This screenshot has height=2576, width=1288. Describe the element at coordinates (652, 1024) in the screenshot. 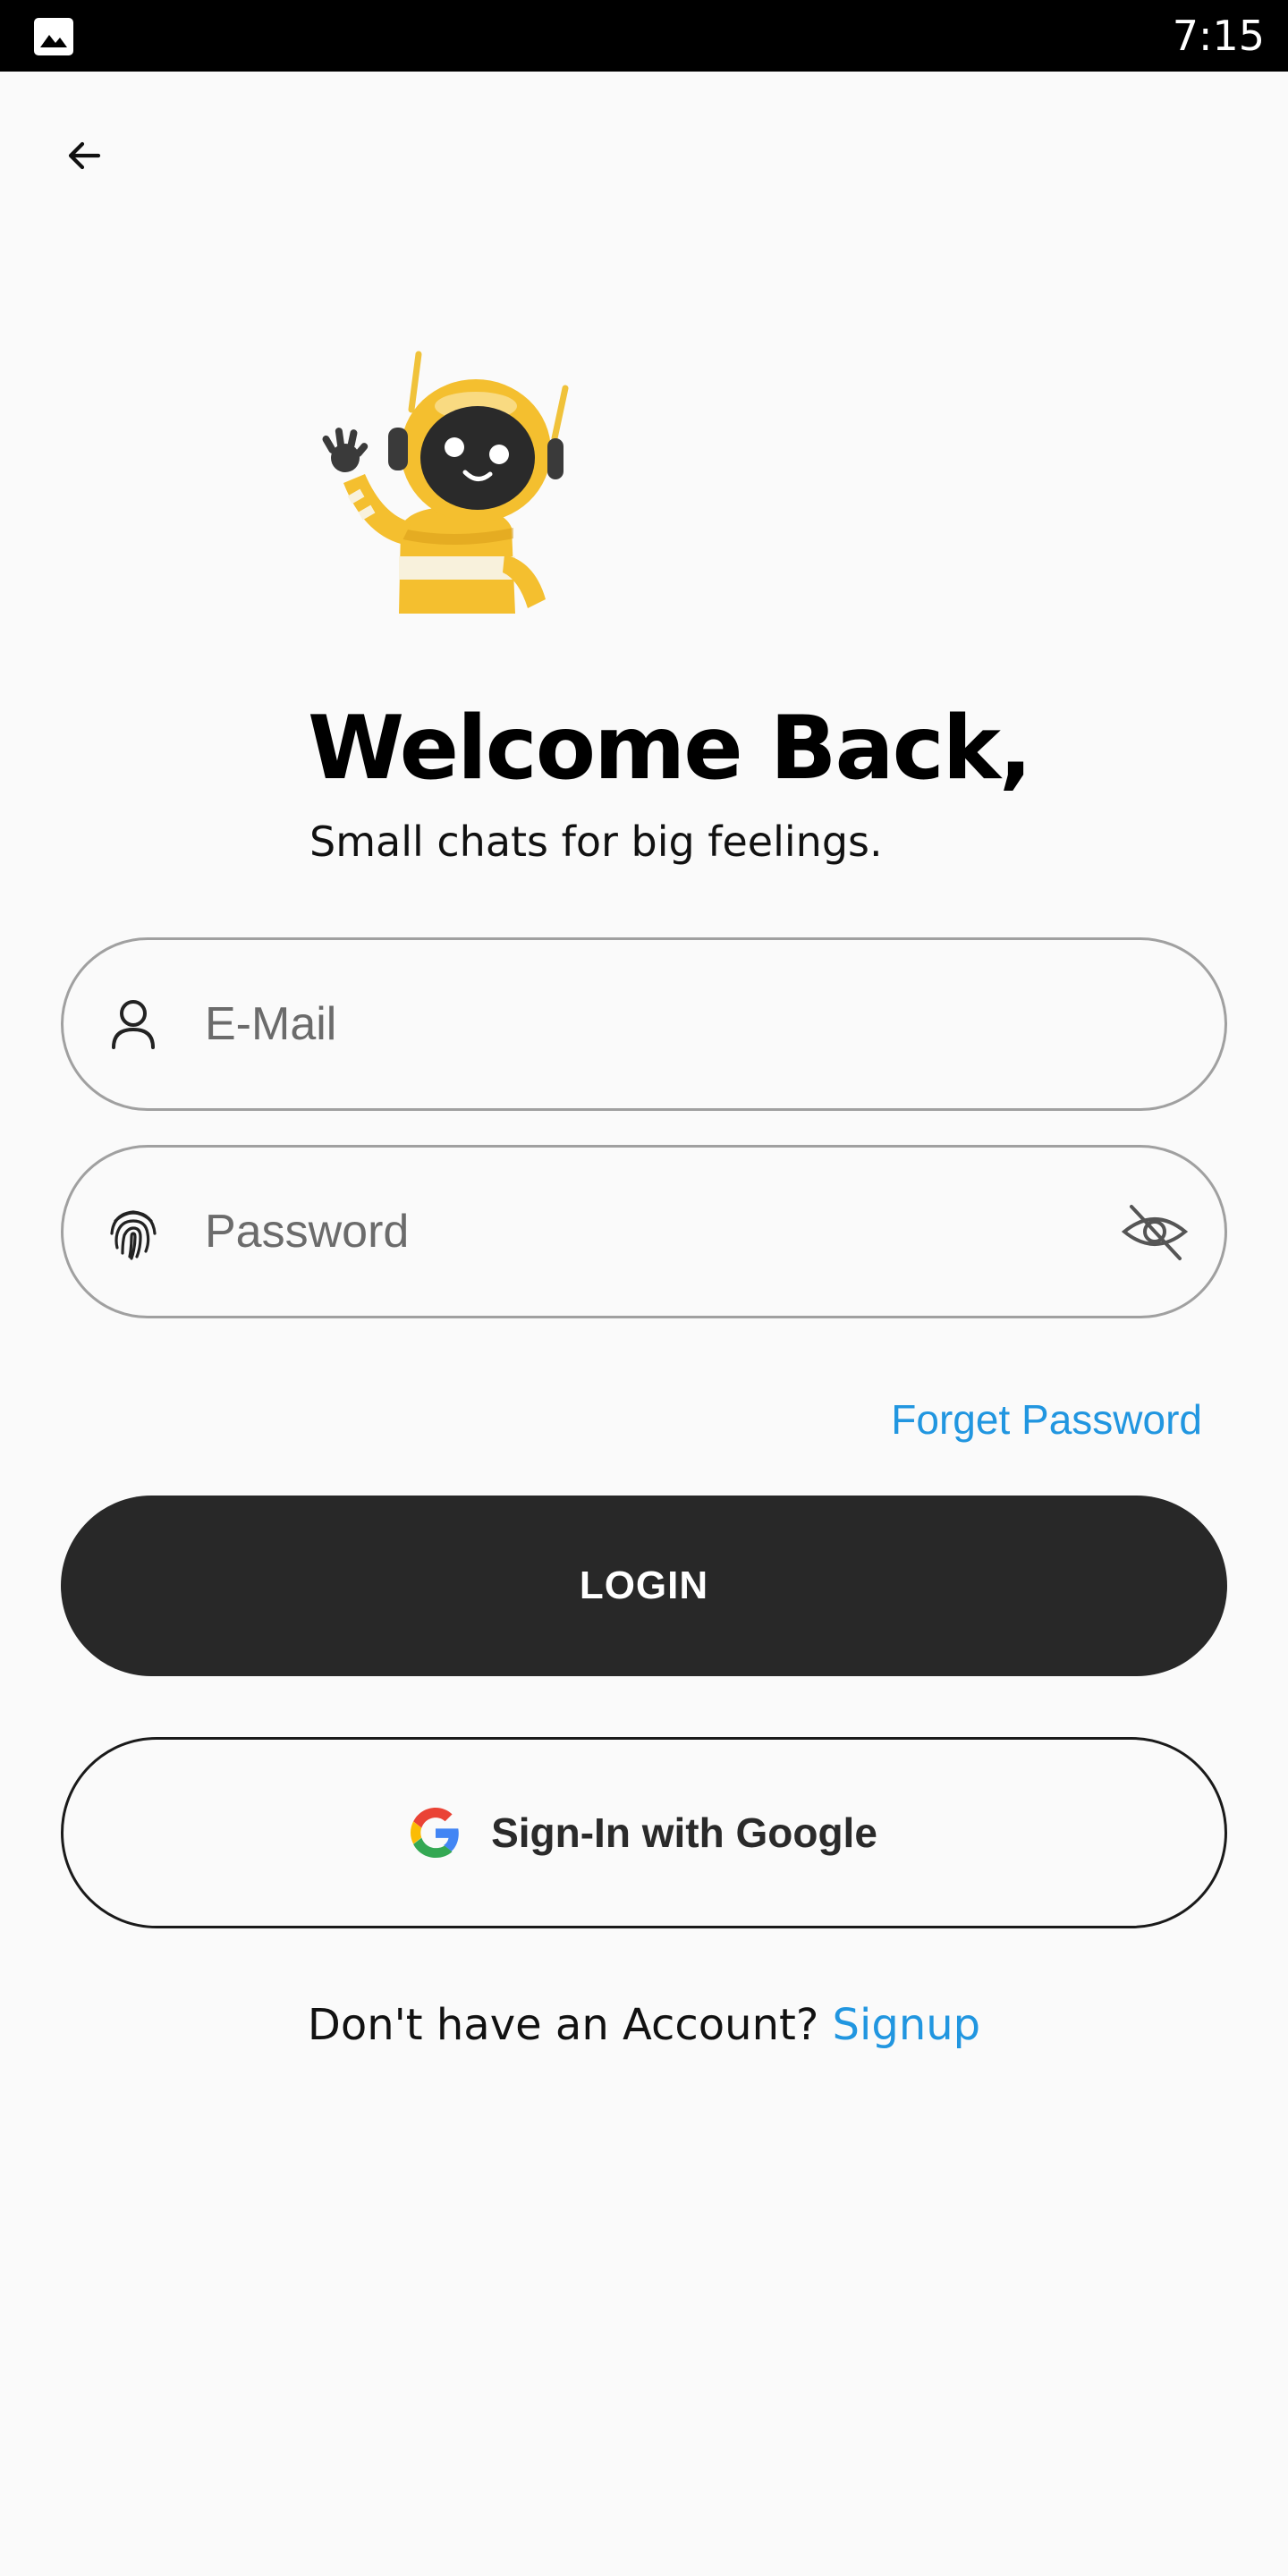

I see `email-input` at that location.